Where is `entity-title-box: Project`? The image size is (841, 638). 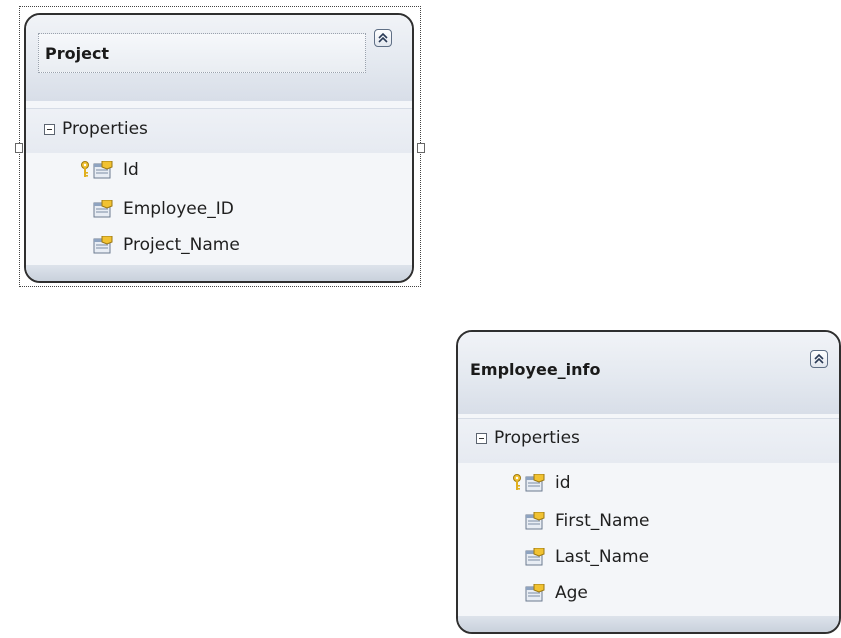
entity-title-box: Project is located at coordinates (202, 53).